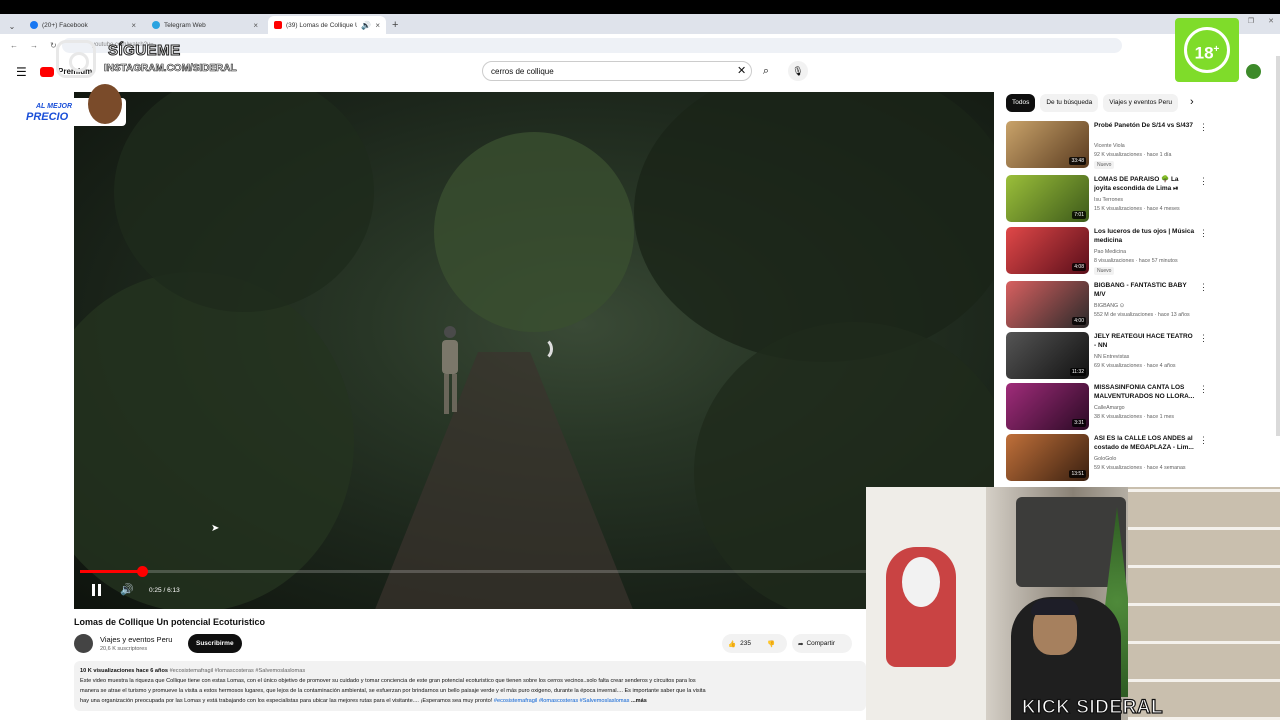 The height and width of the screenshot is (720, 1280). Describe the element at coordinates (1207, 50) in the screenshot. I see `age-rating-badge: 18+` at that location.